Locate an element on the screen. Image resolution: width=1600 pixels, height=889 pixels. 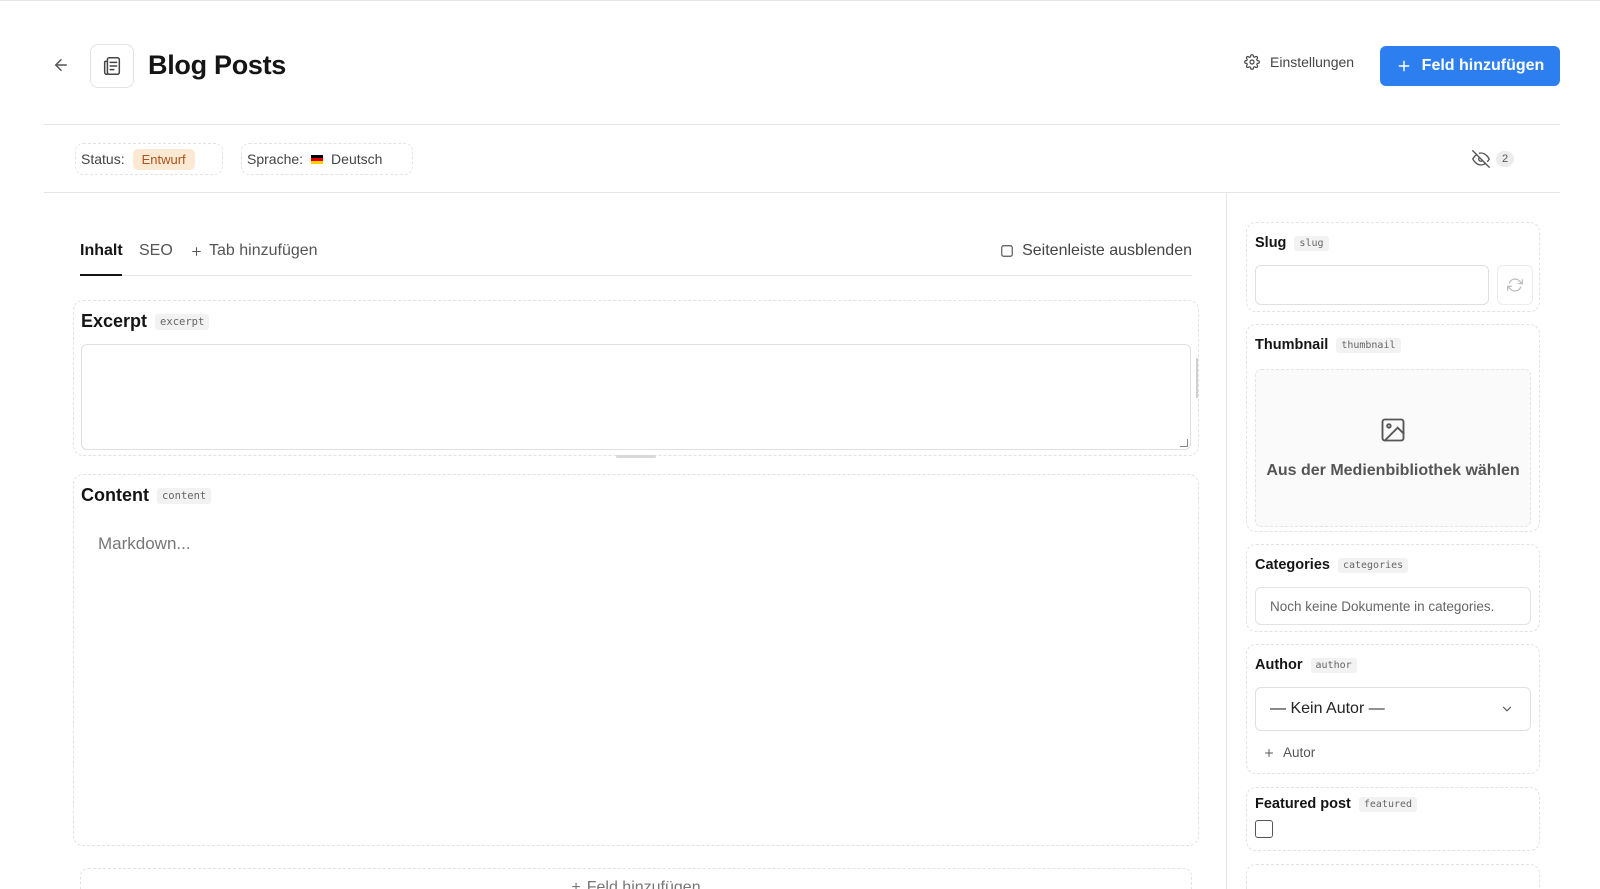
featured-field-card: Featured post featured is located at coordinates (1393, 819).